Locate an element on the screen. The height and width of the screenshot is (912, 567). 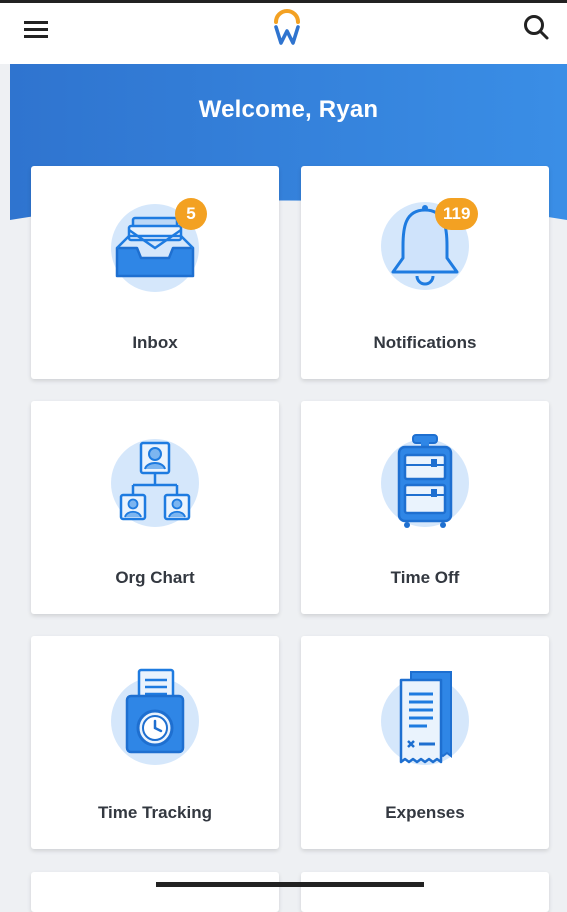
workday-logo-icon is located at coordinates (287, 28).